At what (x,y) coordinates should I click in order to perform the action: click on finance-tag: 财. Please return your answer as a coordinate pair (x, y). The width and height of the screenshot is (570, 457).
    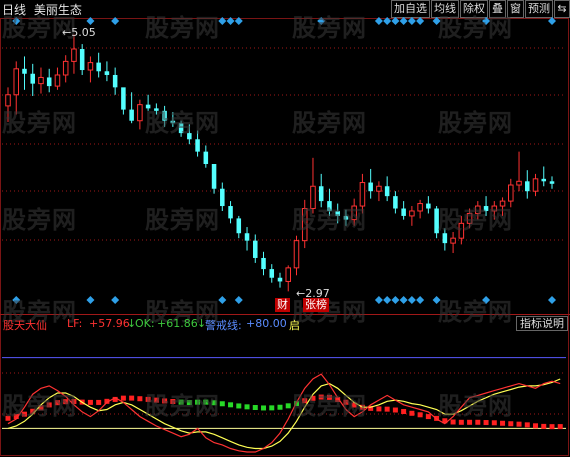
    Looking at the image, I should click on (282, 305).